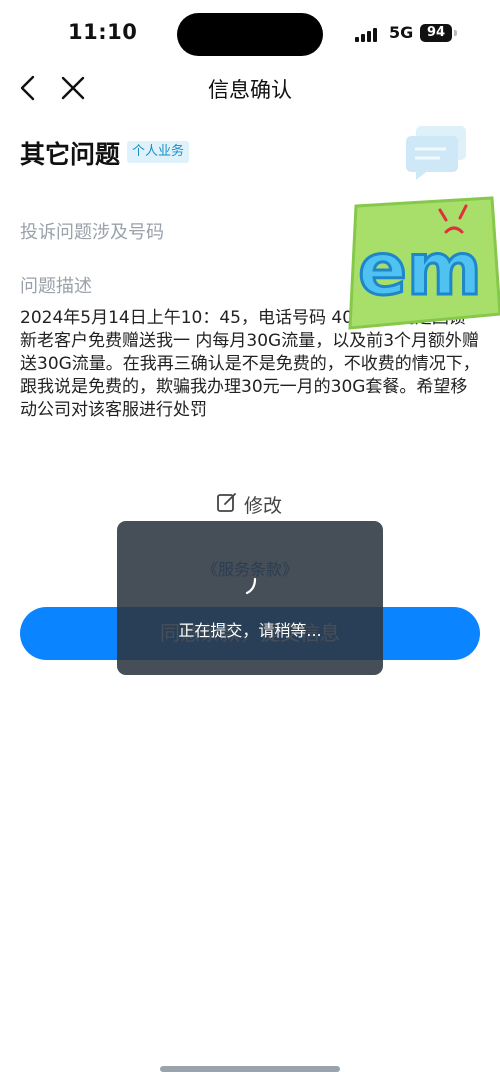  I want to click on home-indicator, so click(250, 1069).